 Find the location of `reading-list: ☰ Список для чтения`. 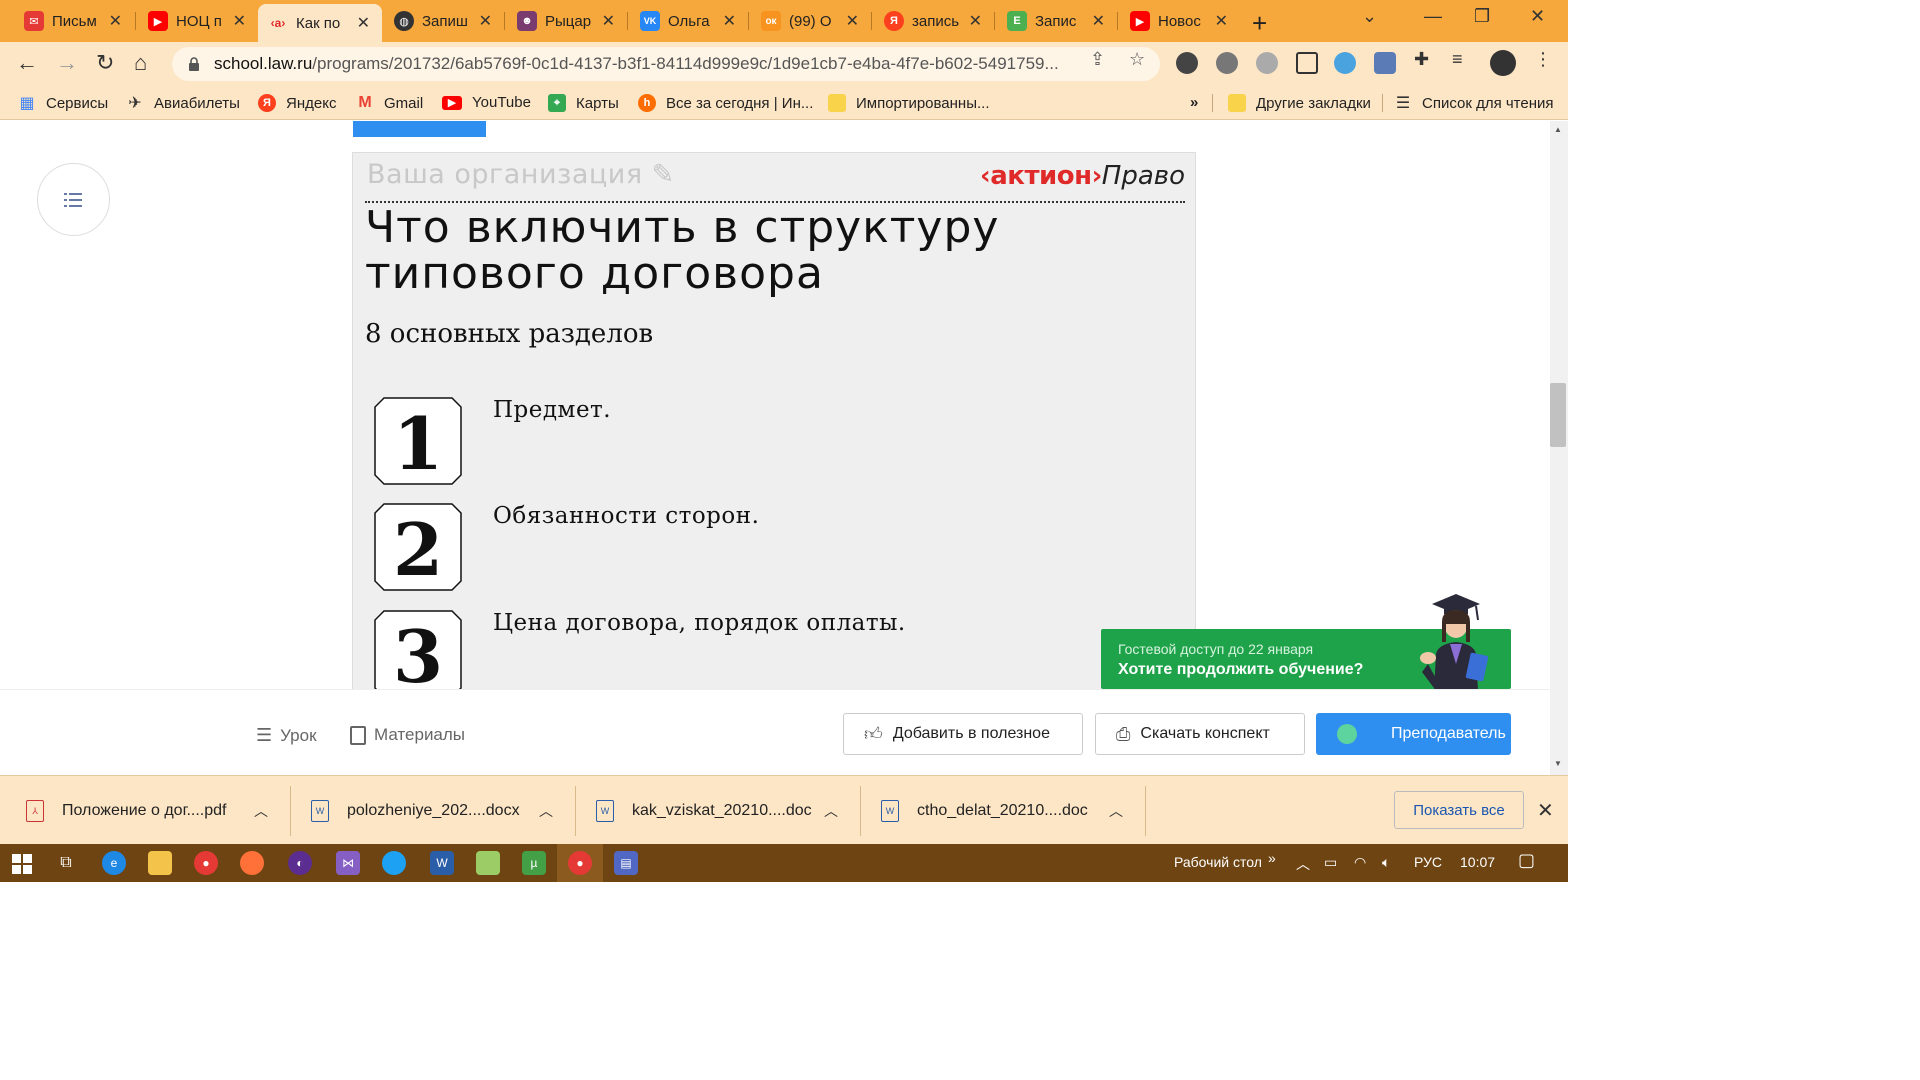

reading-list: ☰ Список для чтения is located at coordinates (1474, 103).